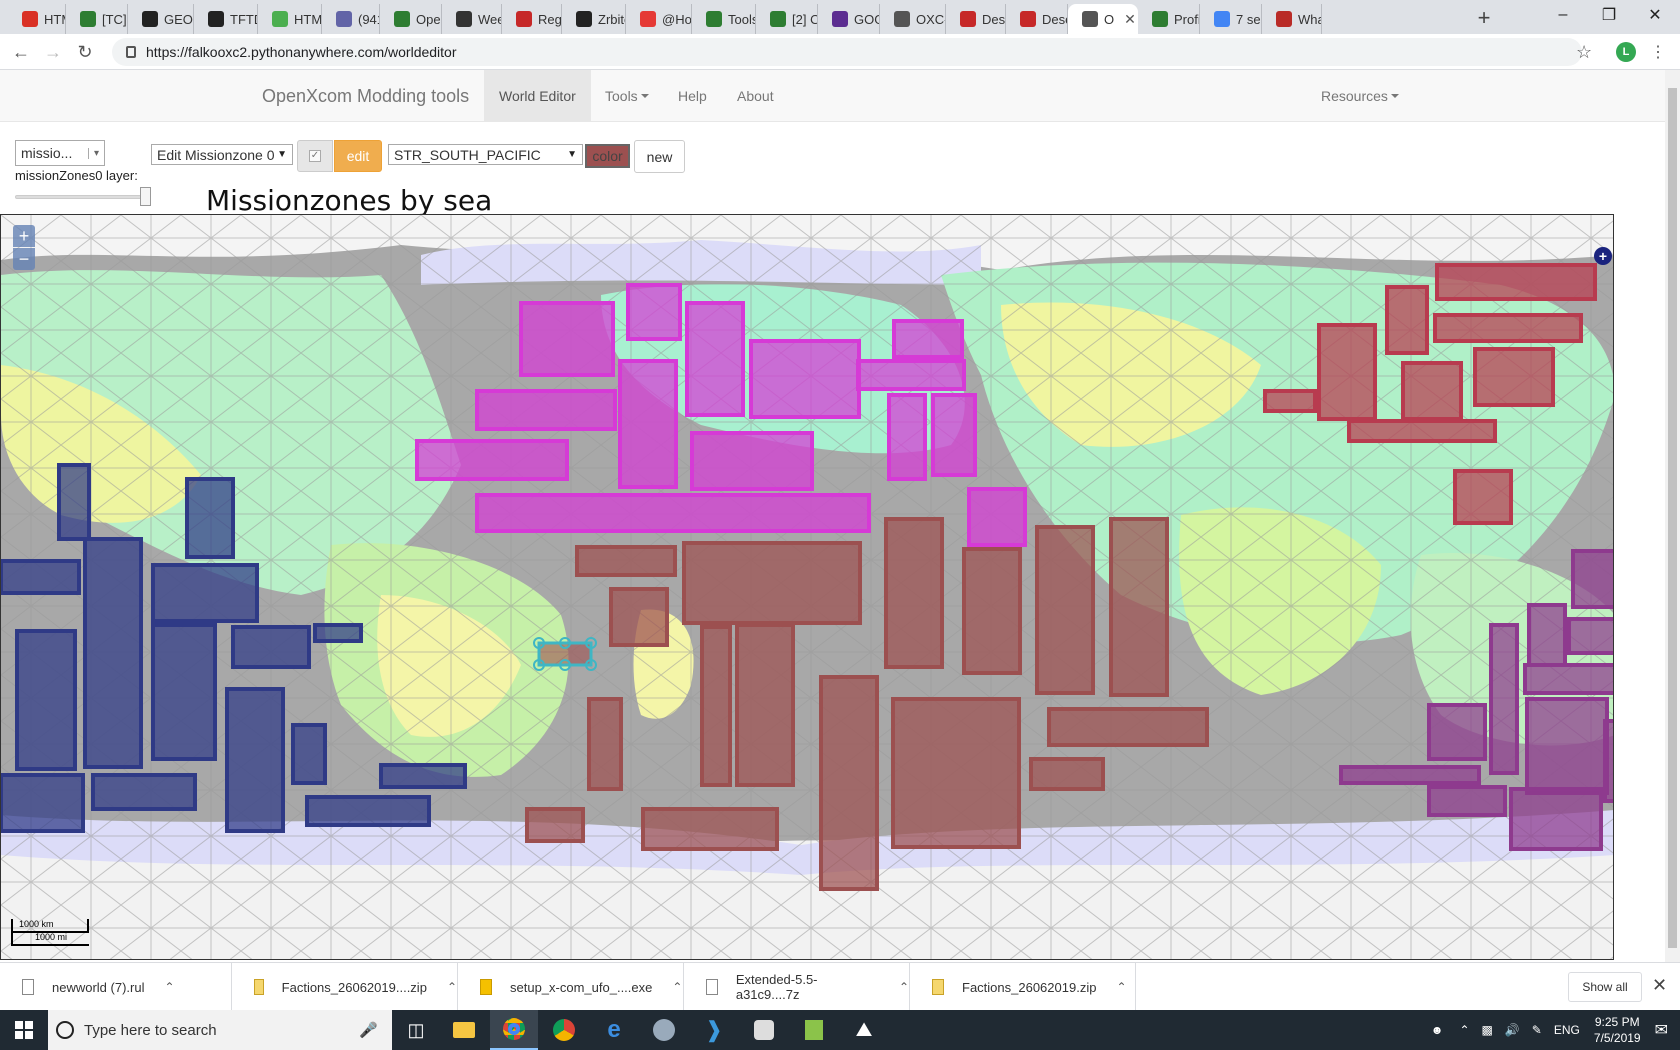 Image resolution: width=1680 pixels, height=1050 pixels. I want to click on browser-tab: Open, so click(411, 19).